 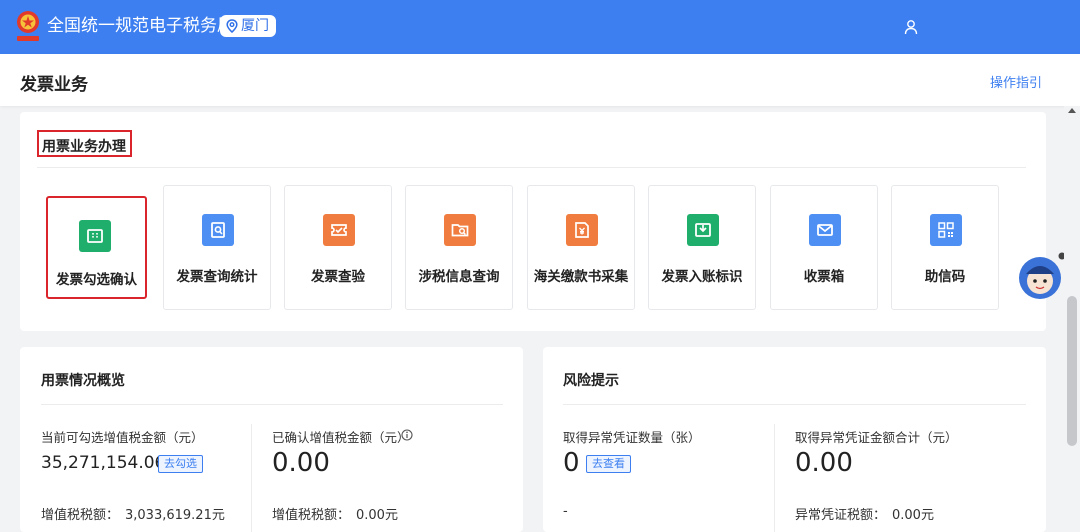 What do you see at coordinates (460, 230) in the screenshot?
I see `folder-search-icon` at bounding box center [460, 230].